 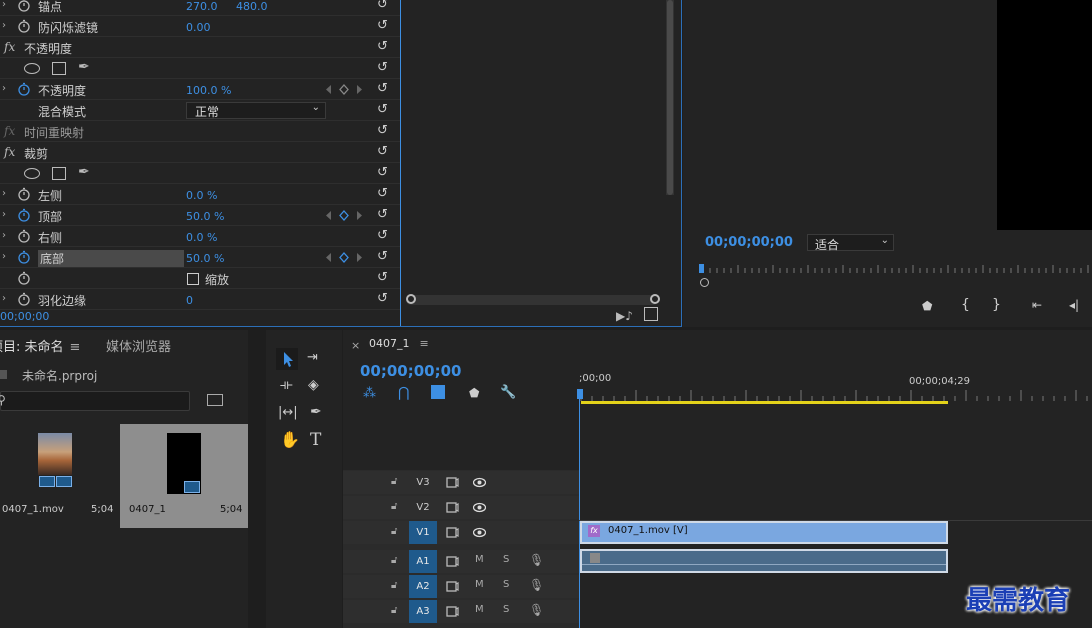 I want to click on go-to-in-icon: ⇤, so click(x=1037, y=305).